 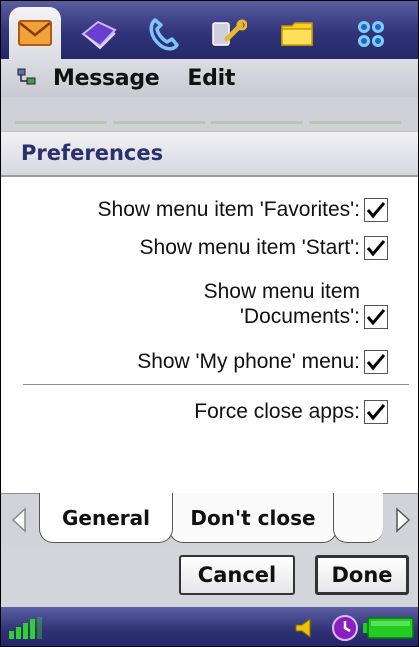 I want to click on option-label-line1: Show menu item, so click(x=281, y=291).